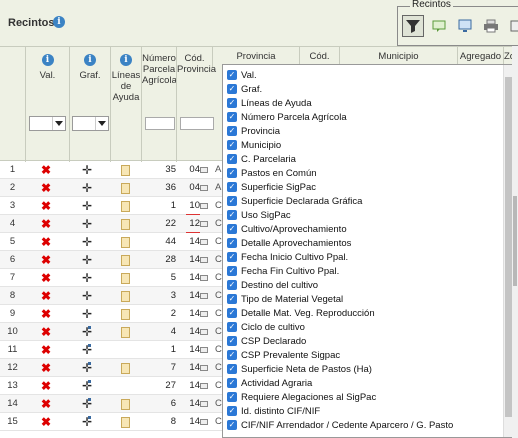 The width and height of the screenshot is (518, 438). Describe the element at coordinates (259, 215) in the screenshot. I see `column-option: ✓ Uso SigPac` at that location.